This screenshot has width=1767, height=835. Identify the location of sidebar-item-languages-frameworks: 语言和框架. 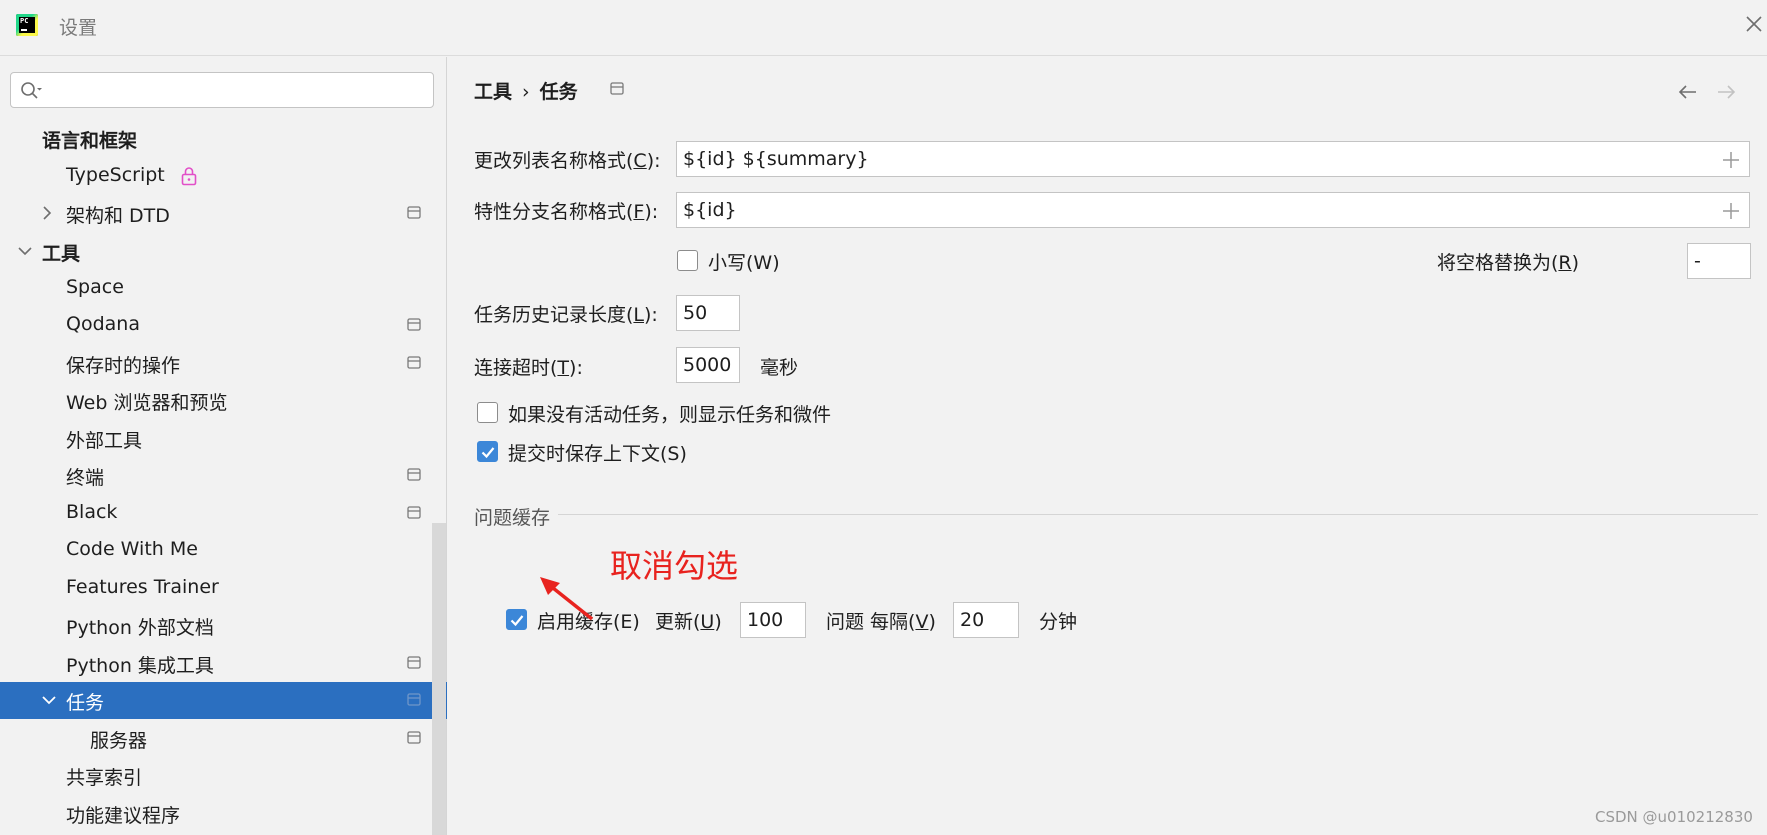
(223, 138).